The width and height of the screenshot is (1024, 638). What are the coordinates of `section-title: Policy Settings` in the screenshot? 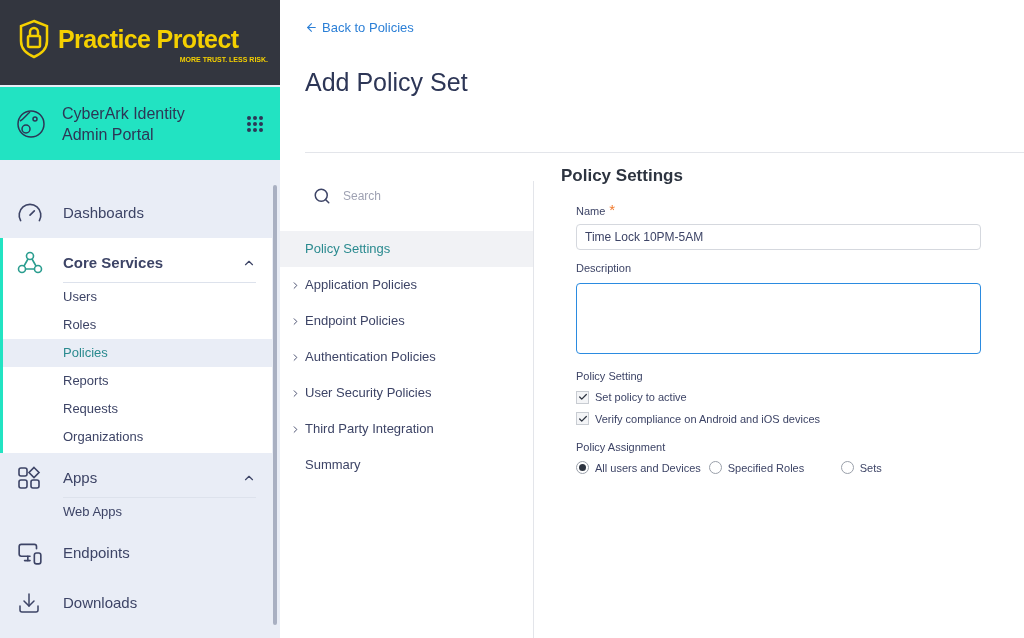 It's located at (622, 176).